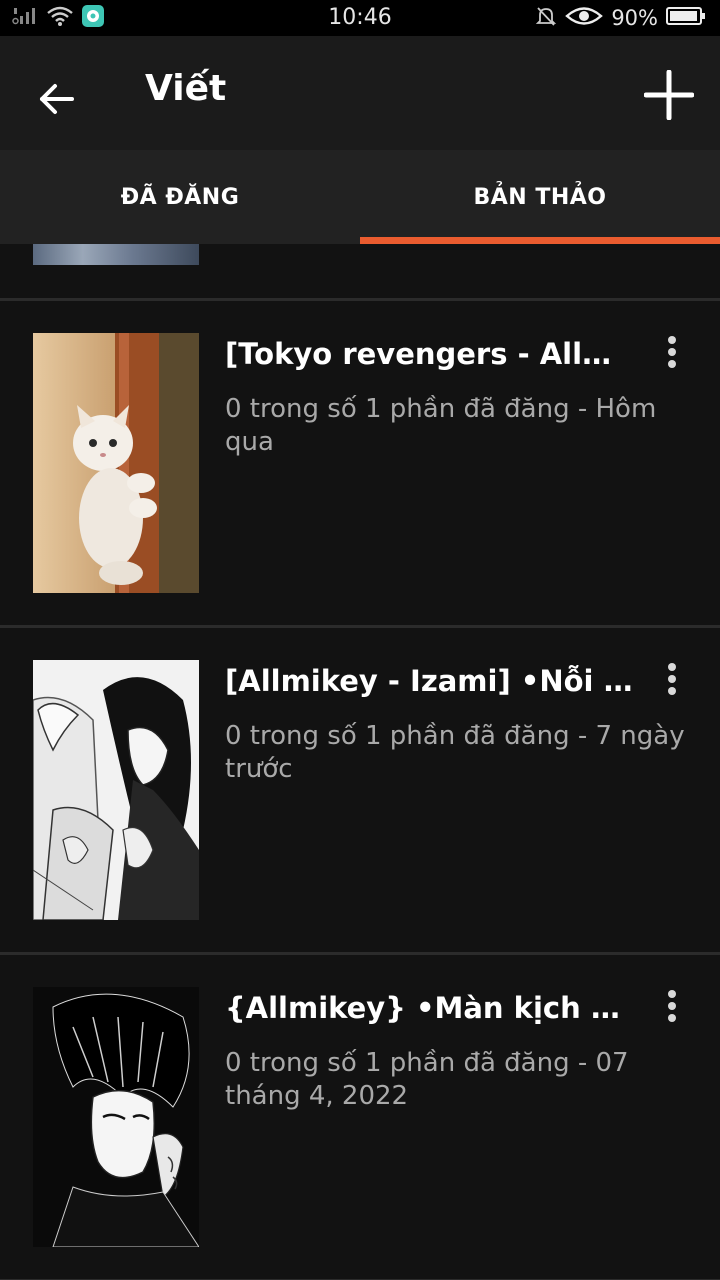  I want to click on tab-bar: ĐÃ ĐĂNG BẢN THẢO, so click(360, 197).